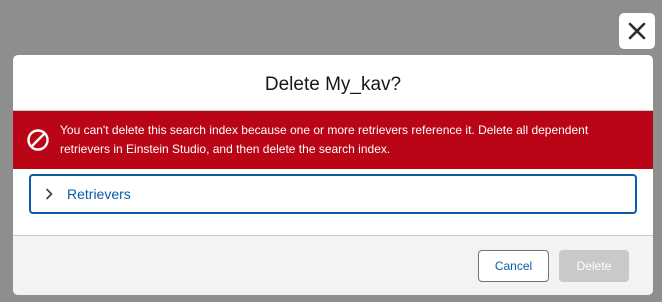  I want to click on accordion-label: Retrievers, so click(99, 194).